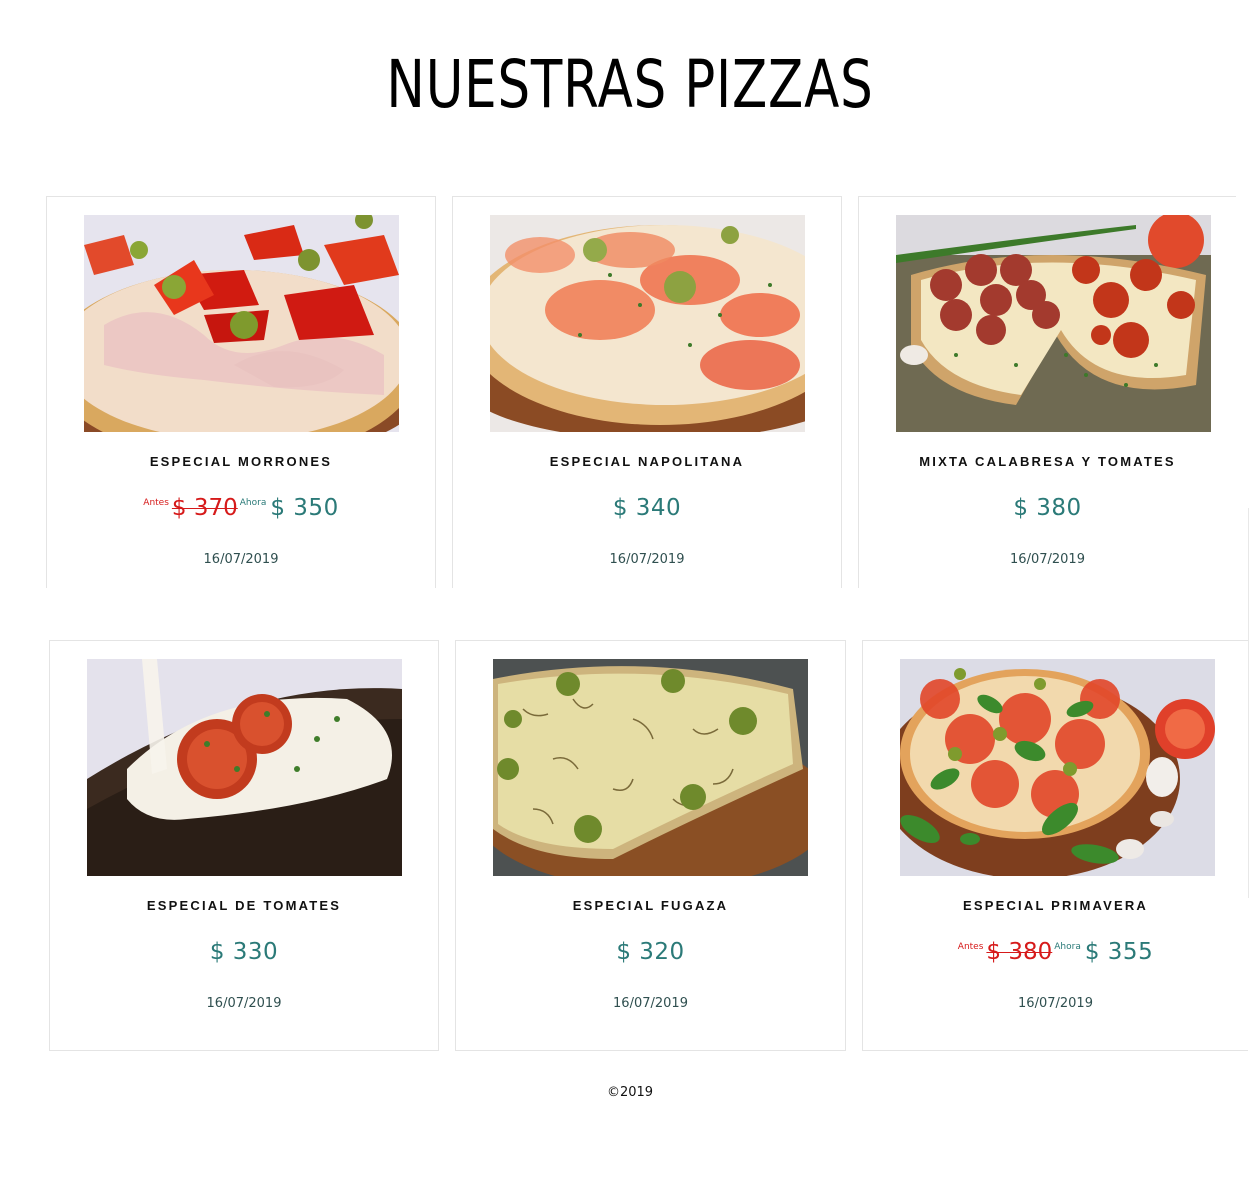  I want to click on pizza-name: MIXTA CALABRESA Y TOMATES, so click(1047, 461).